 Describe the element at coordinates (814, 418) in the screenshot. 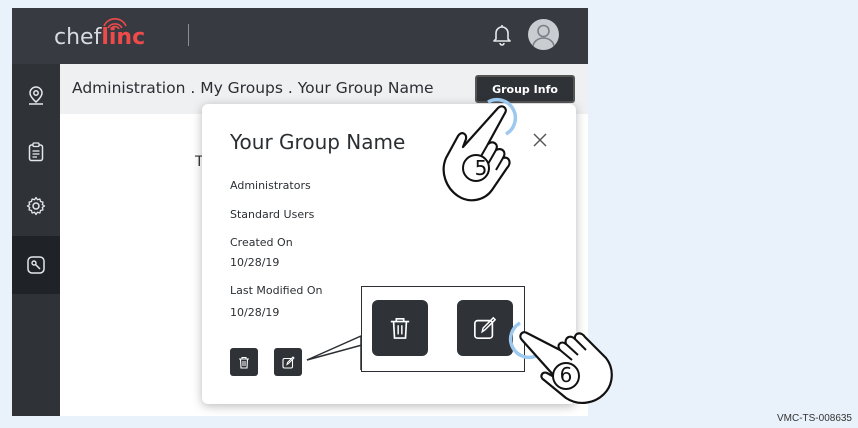

I see `reference-code: VMC-TS-008635` at that location.